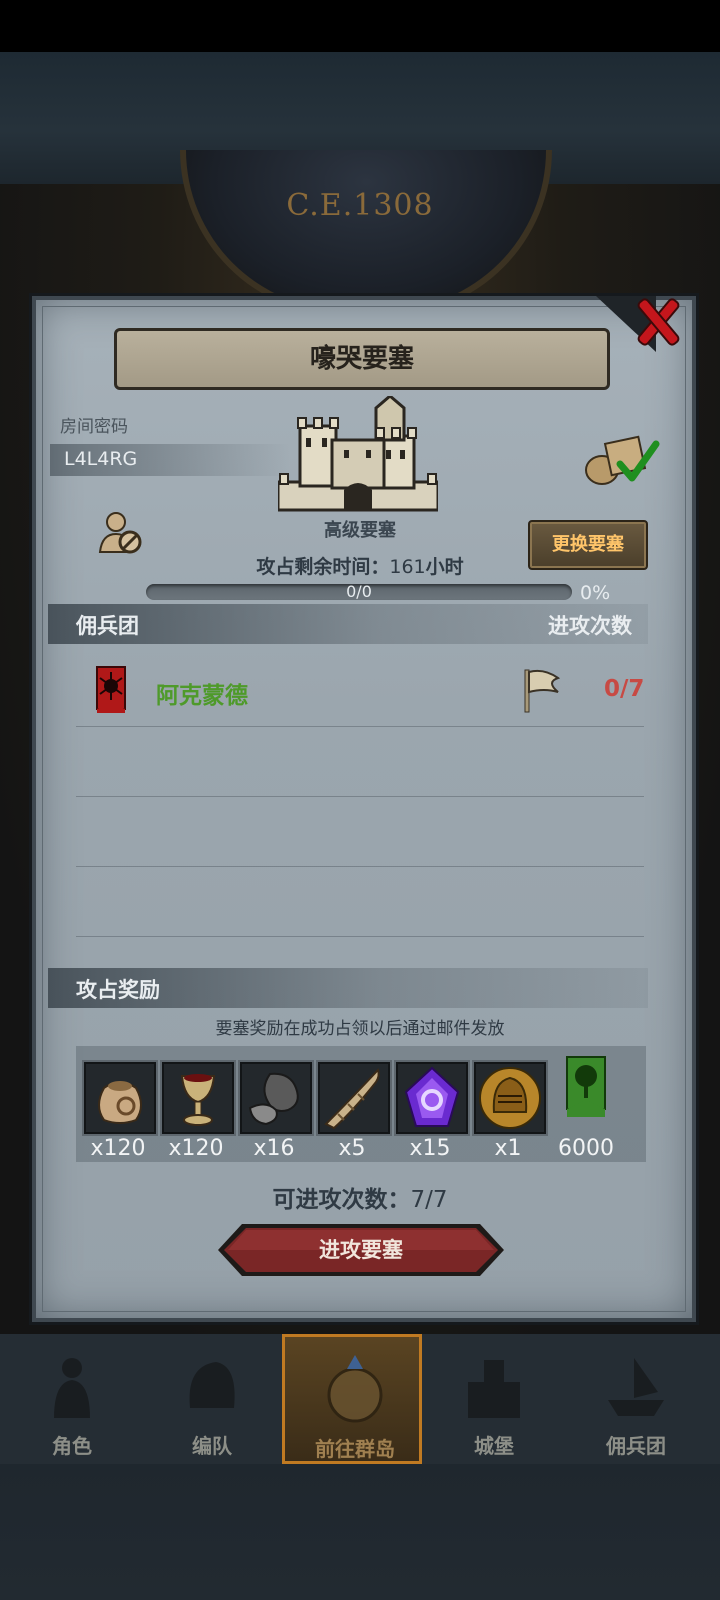  Describe the element at coordinates (407, 567) in the screenshot. I see `occupation-time-value: 161` at that location.